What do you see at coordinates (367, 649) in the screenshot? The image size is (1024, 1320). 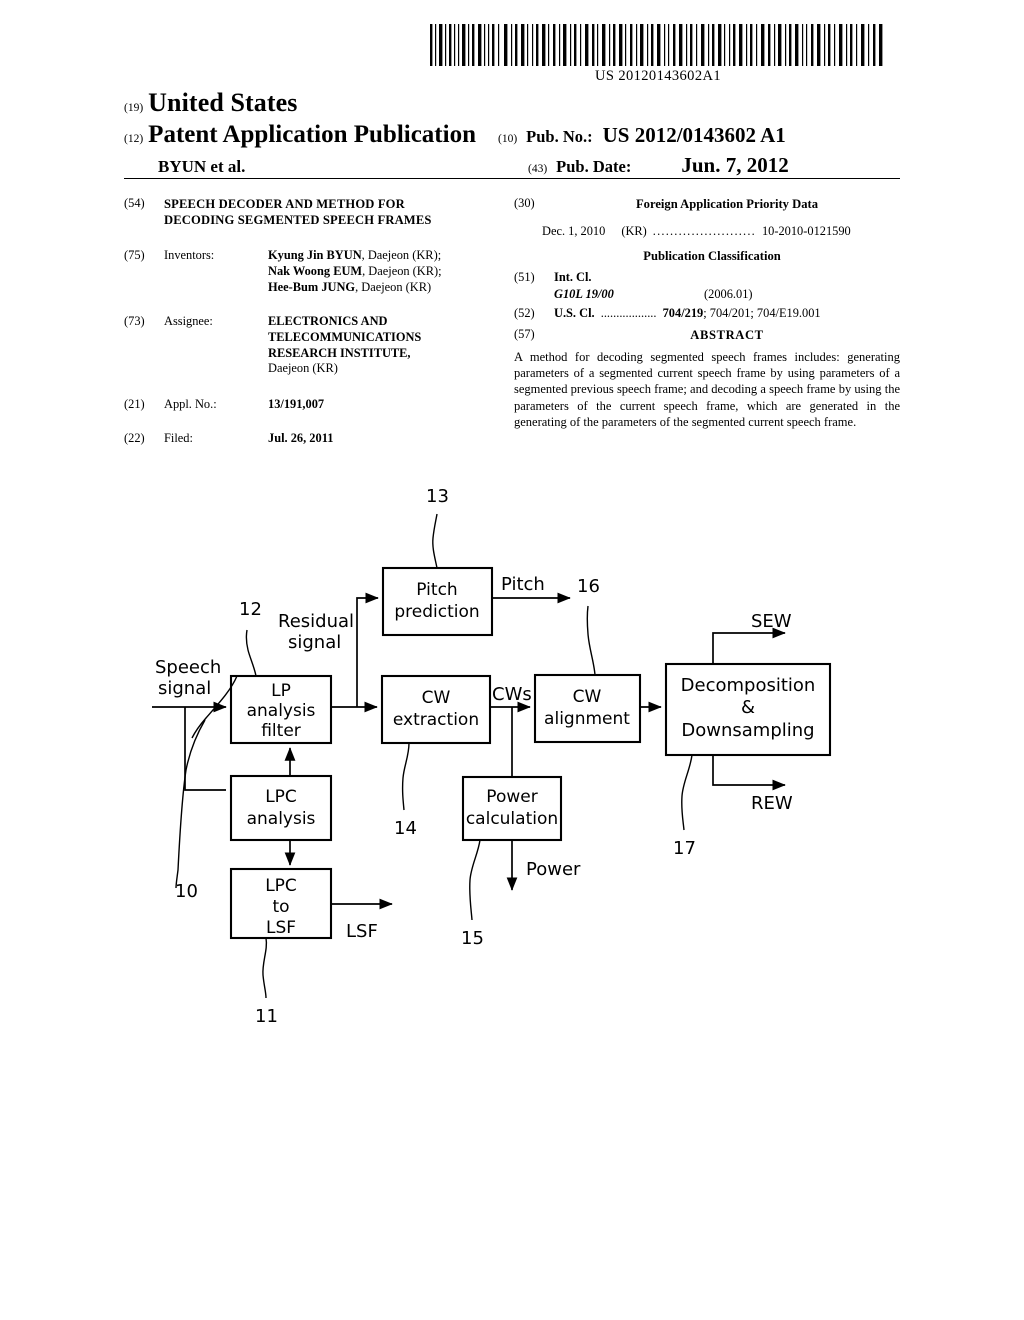 I see `conn-residual-to-pitch` at bounding box center [367, 649].